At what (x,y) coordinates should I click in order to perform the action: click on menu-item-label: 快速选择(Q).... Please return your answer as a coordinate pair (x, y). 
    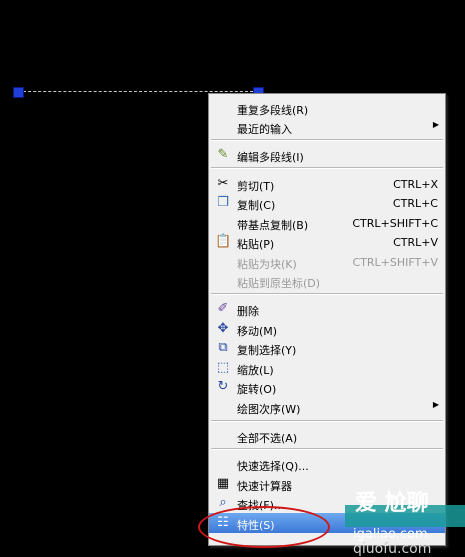
    Looking at the image, I should click on (273, 466).